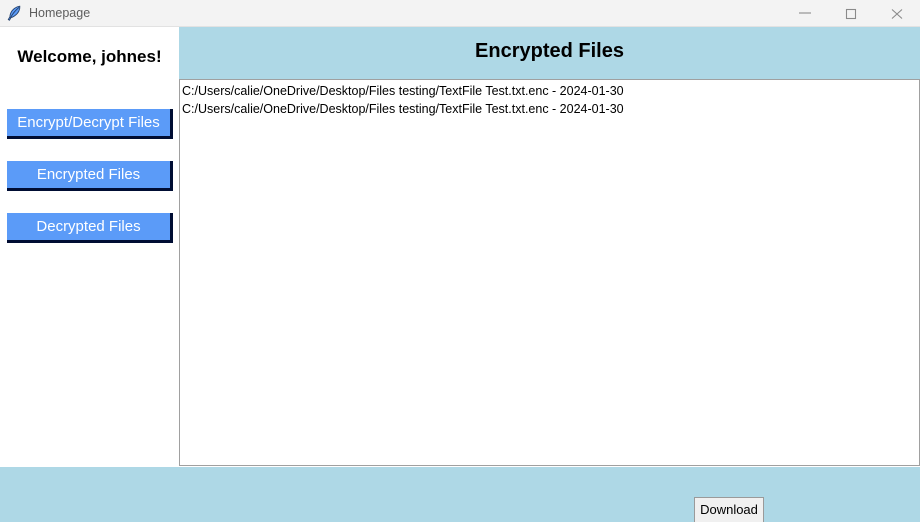  What do you see at coordinates (460, 13) in the screenshot?
I see `title-bar: Homepage` at bounding box center [460, 13].